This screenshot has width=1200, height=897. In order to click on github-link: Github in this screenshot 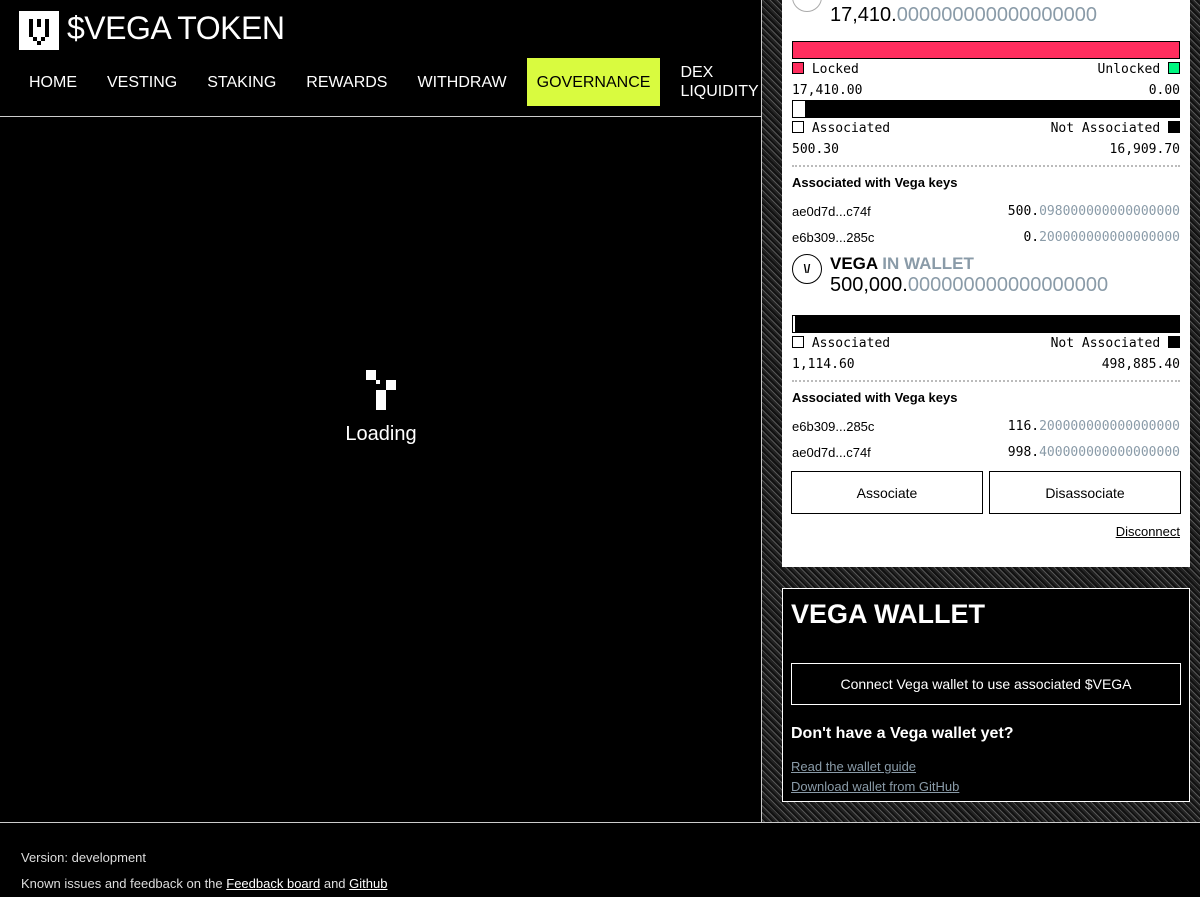, I will do `click(368, 883)`.